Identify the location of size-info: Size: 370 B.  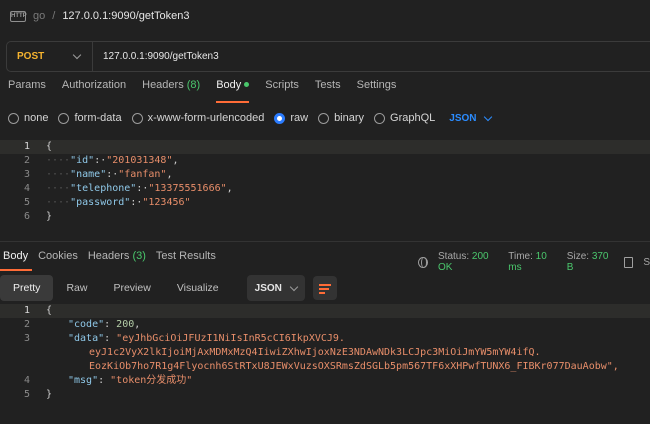
(589, 262).